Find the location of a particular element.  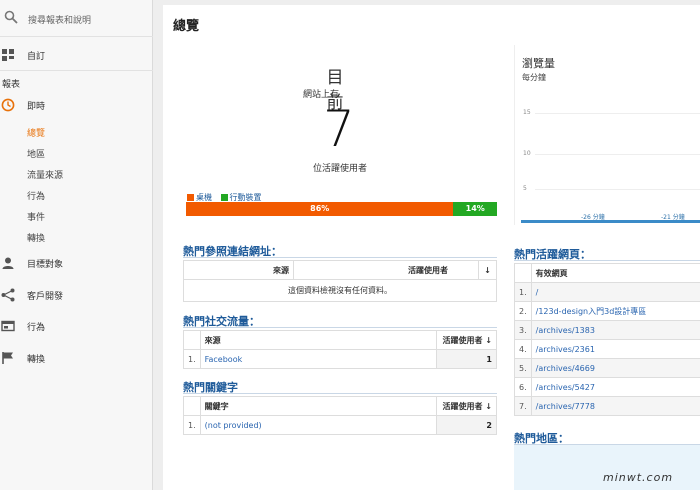

device-segment-mobile: 14% is located at coordinates (475, 209).